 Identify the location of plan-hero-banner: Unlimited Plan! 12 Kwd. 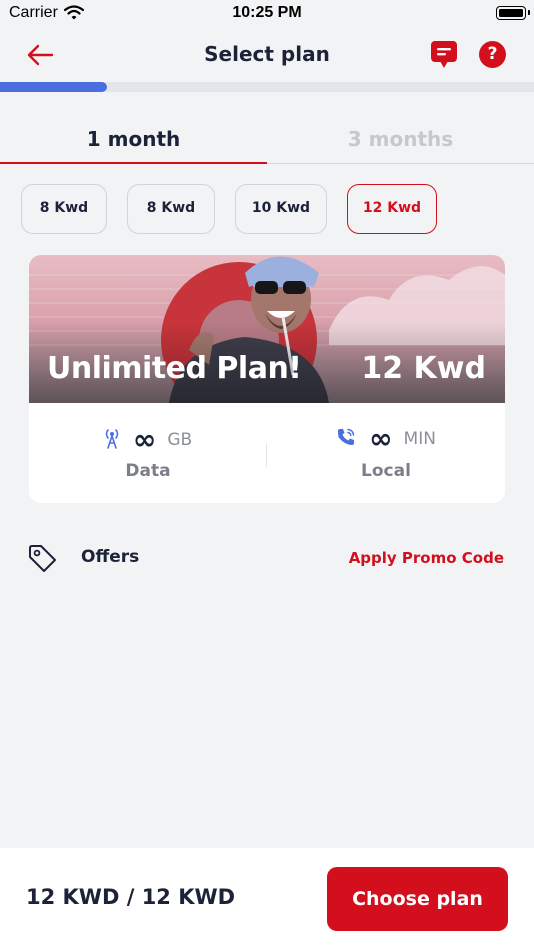
(267, 329).